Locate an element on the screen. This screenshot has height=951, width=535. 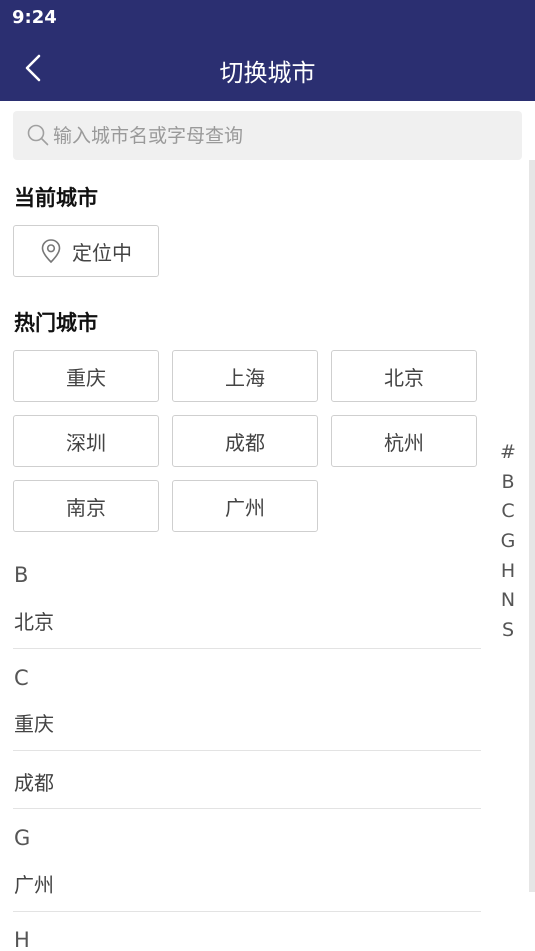
hot-cities-heading: 热门城市 is located at coordinates (56, 323).